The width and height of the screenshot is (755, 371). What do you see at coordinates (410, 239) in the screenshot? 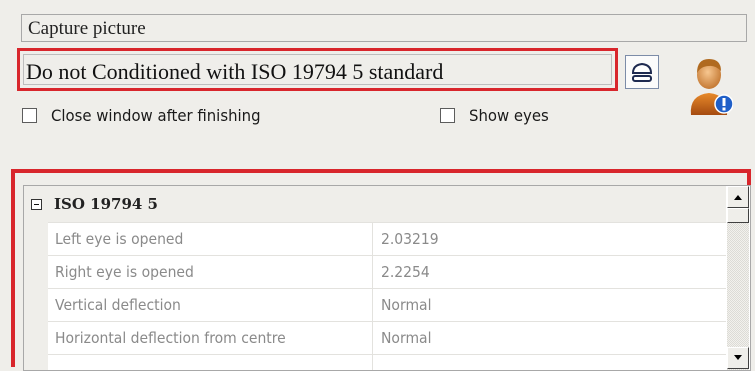
I see `property-value: 2.03219` at bounding box center [410, 239].